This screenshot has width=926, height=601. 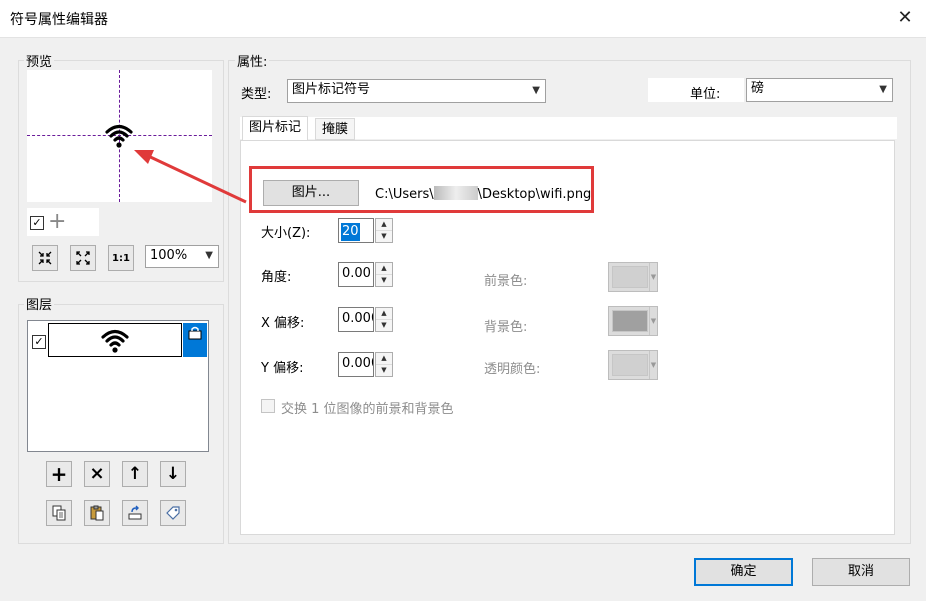 I want to click on expand-arrows-icon, so click(x=83, y=258).